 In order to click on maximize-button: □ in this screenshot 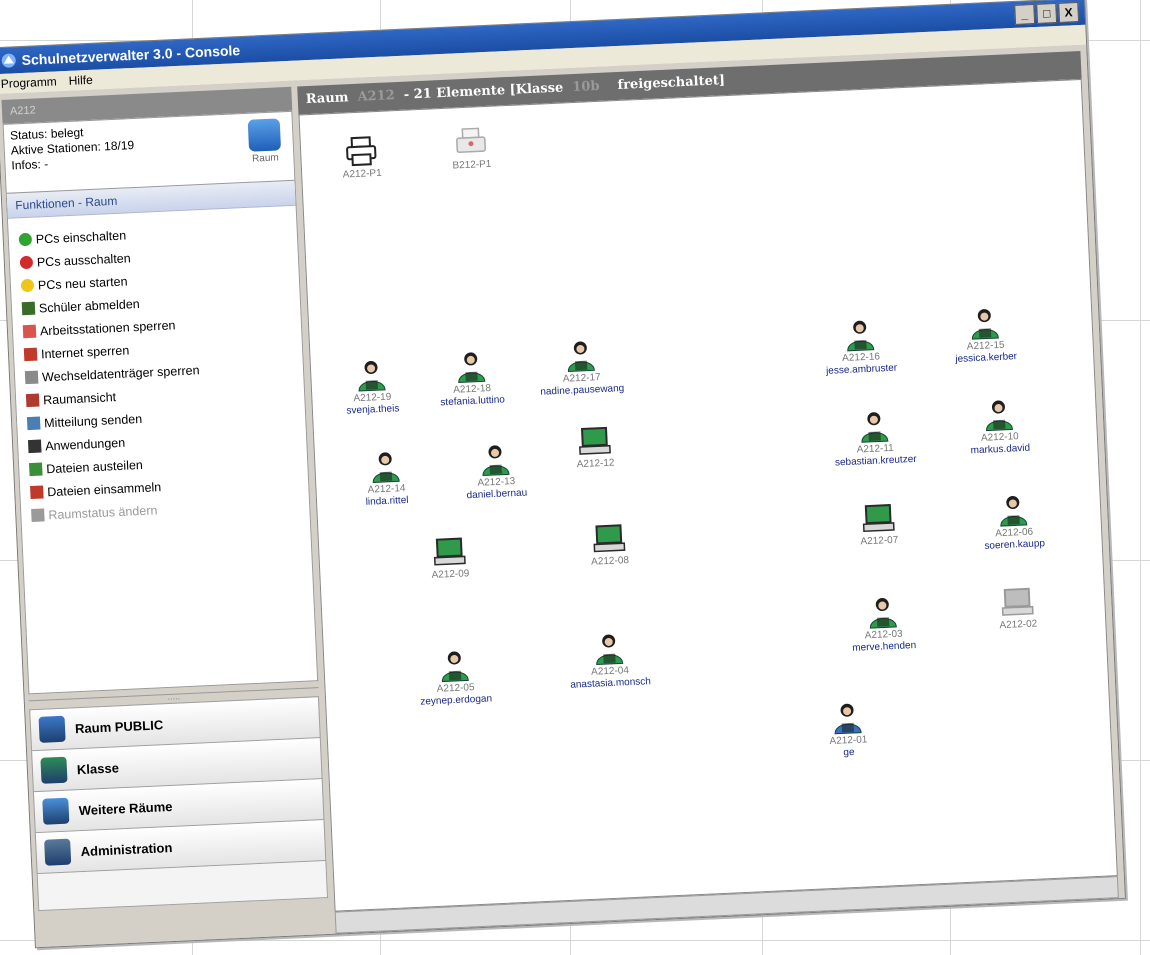, I will do `click(1047, 13)`.